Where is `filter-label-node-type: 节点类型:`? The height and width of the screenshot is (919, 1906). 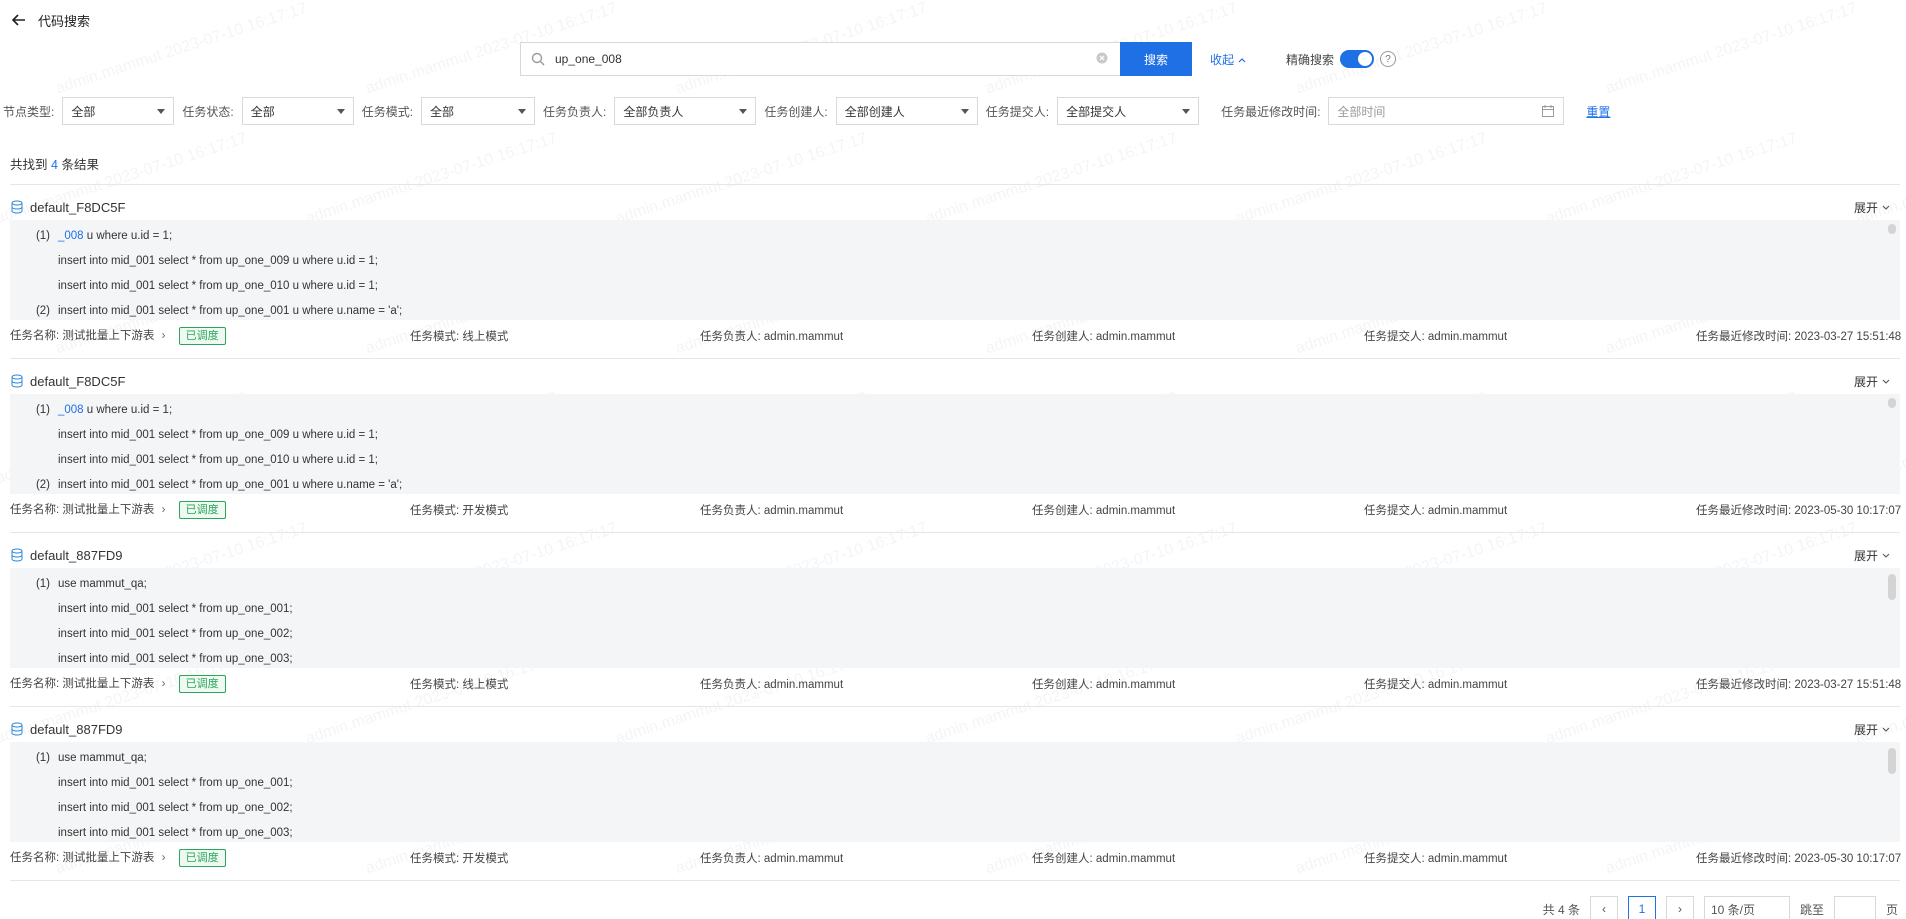
filter-label-node-type: 节点类型: is located at coordinates (29, 111).